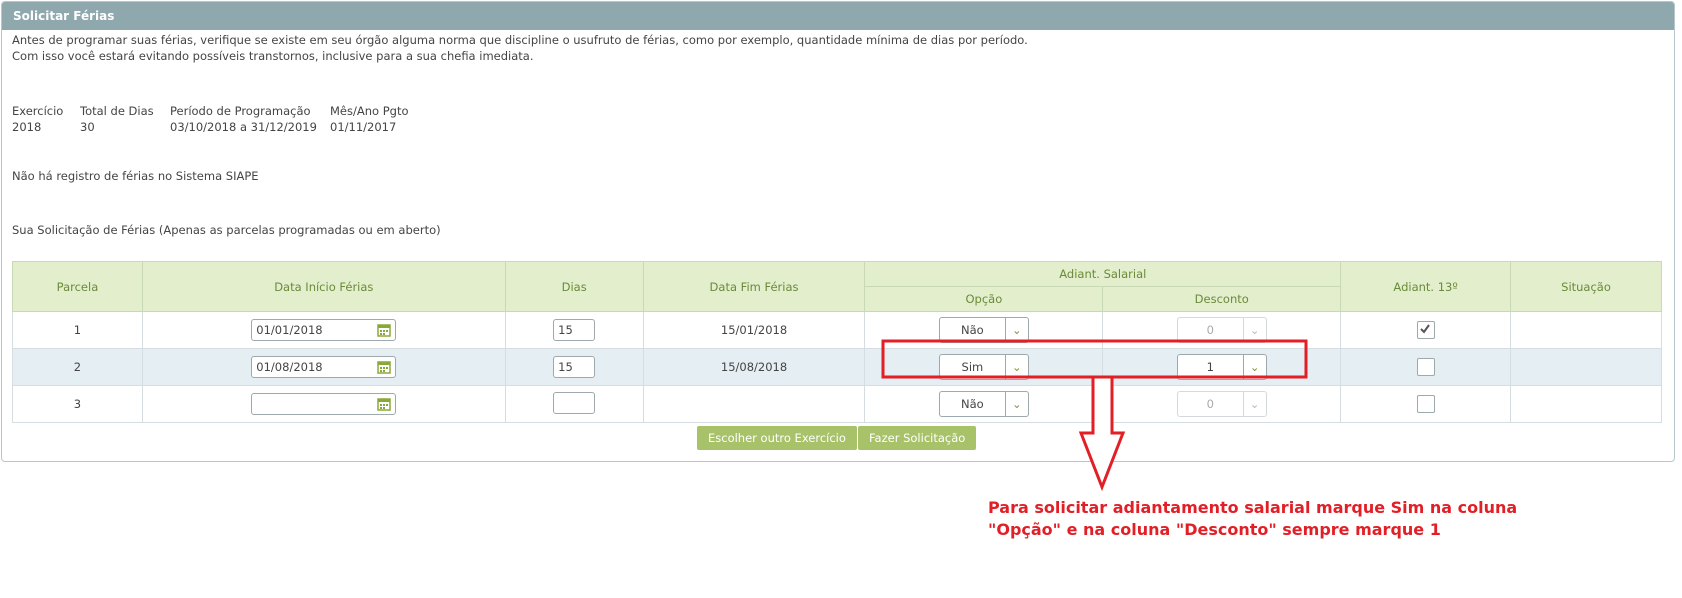 This screenshot has height=598, width=1682. I want to click on highlight-box, so click(1094, 359).